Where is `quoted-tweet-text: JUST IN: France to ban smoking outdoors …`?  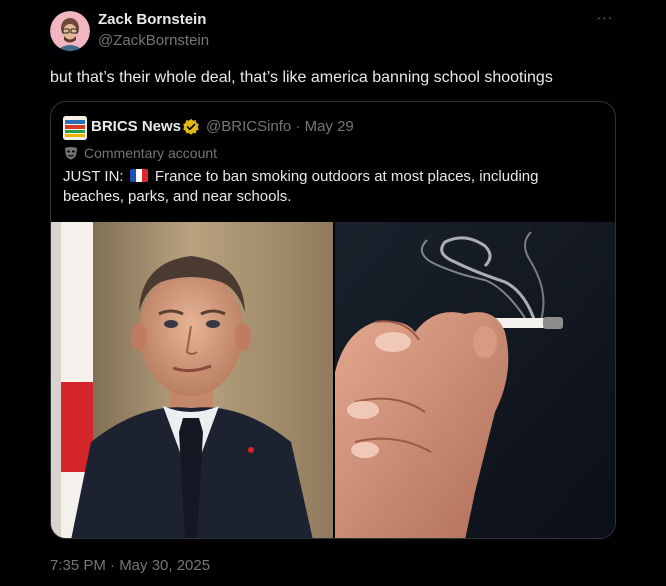 quoted-tweet-text: JUST IN: France to ban smoking outdoors … is located at coordinates (333, 187).